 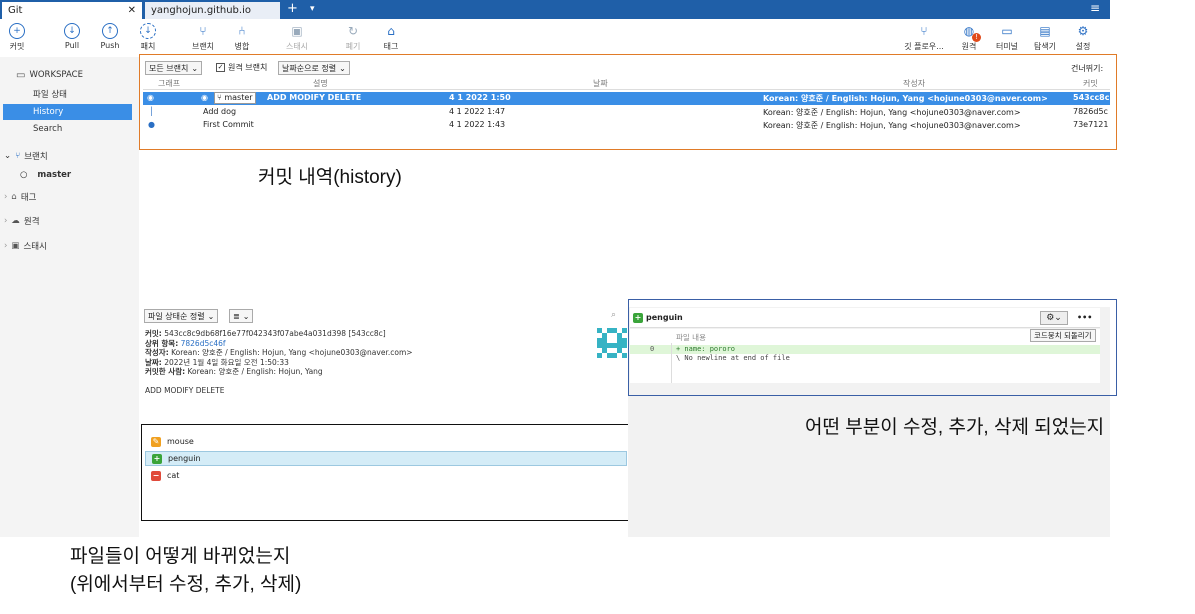 What do you see at coordinates (69, 129) in the screenshot?
I see `sidebar-item-search: Search` at bounding box center [69, 129].